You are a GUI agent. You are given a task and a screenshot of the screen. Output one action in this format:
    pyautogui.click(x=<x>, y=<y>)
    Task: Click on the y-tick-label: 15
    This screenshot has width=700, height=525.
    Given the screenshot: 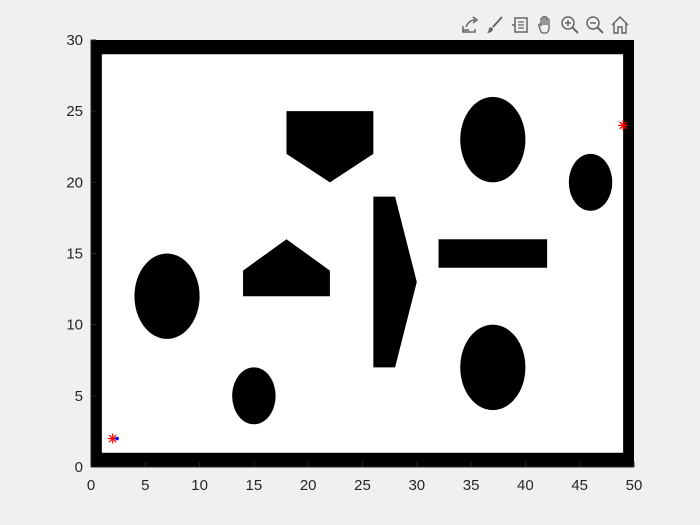 What is the action you would take?
    pyautogui.click(x=74, y=254)
    